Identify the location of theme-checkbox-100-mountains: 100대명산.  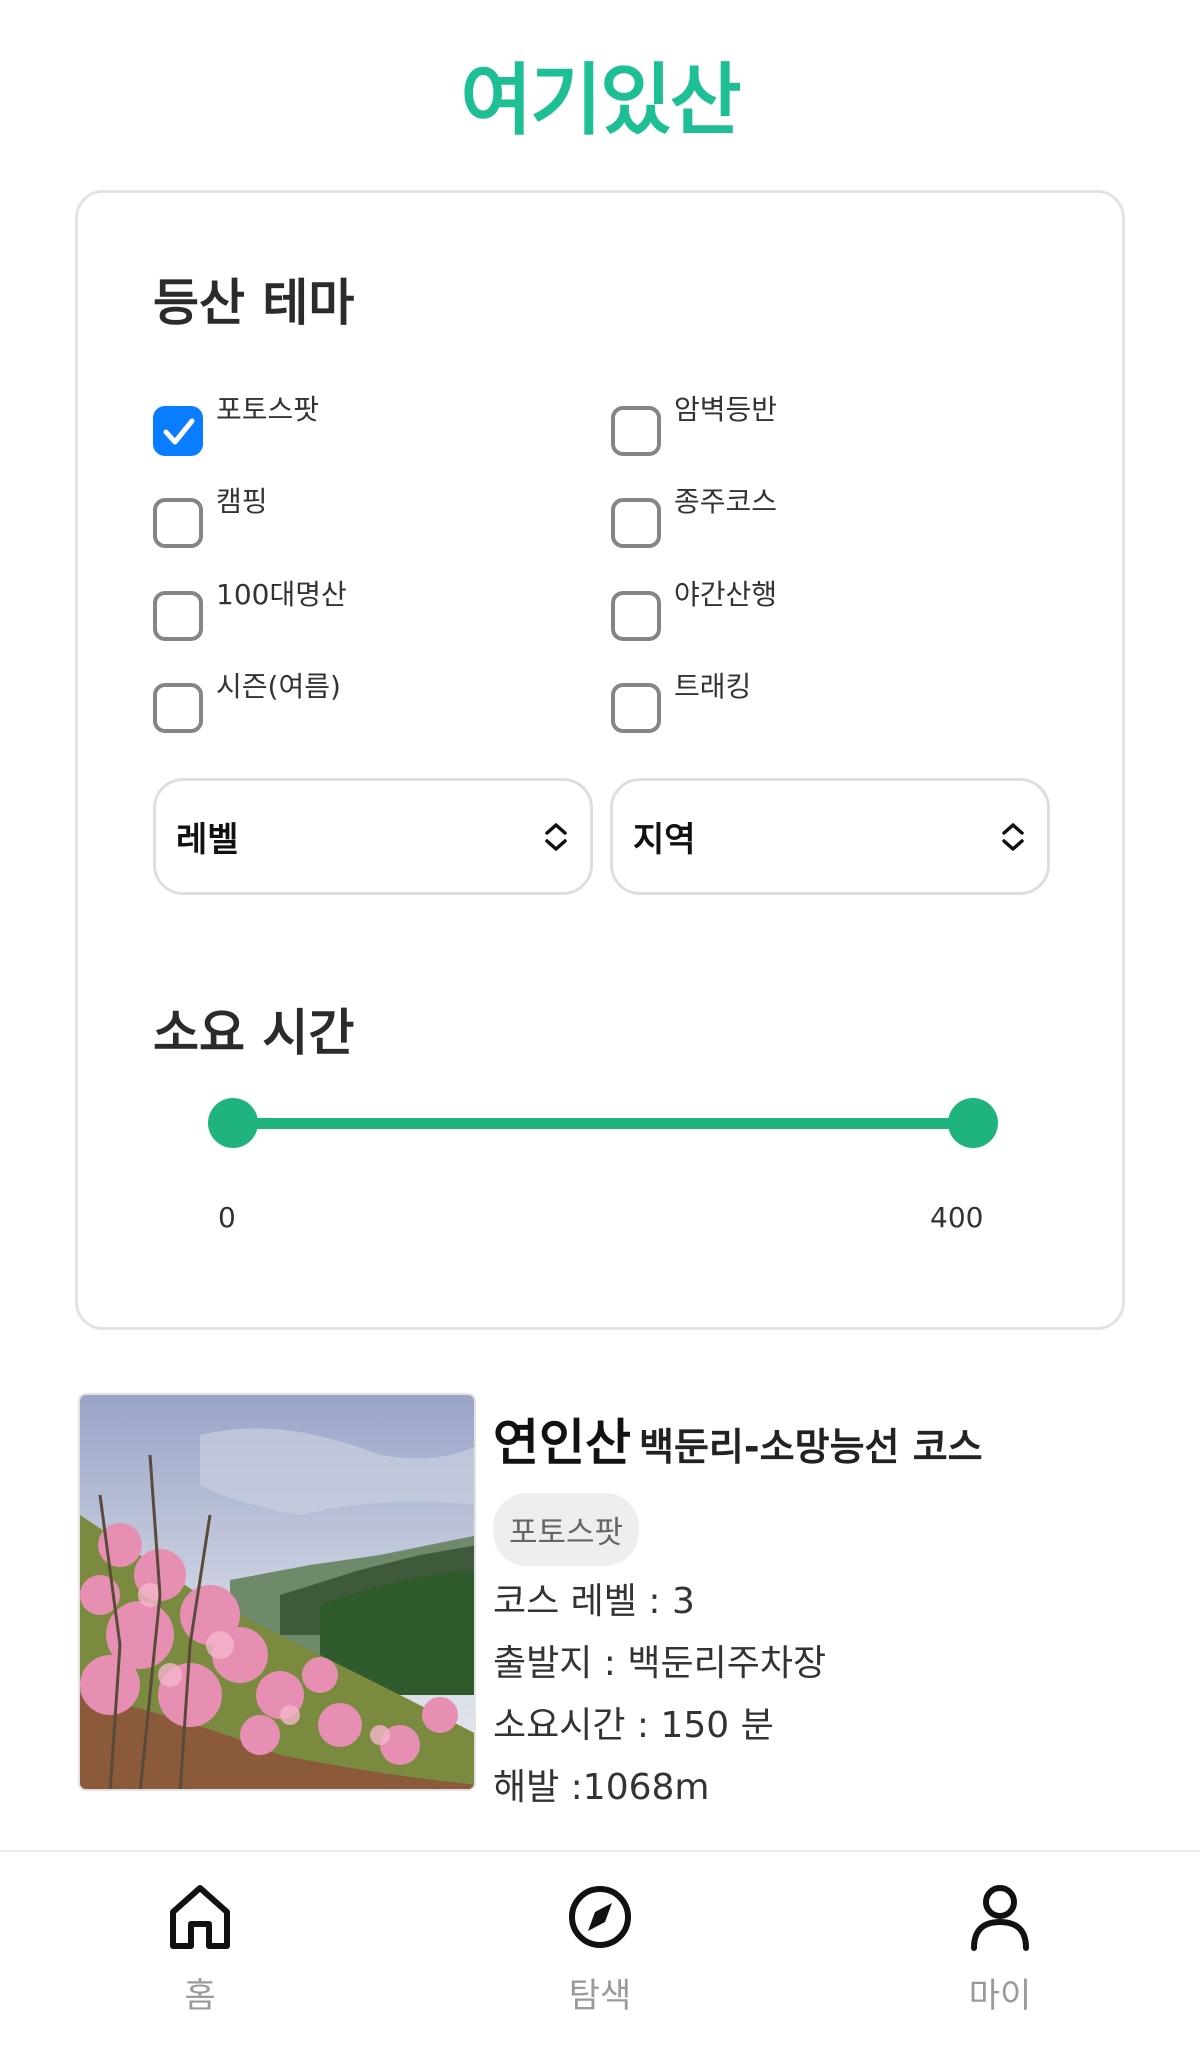
(250, 607).